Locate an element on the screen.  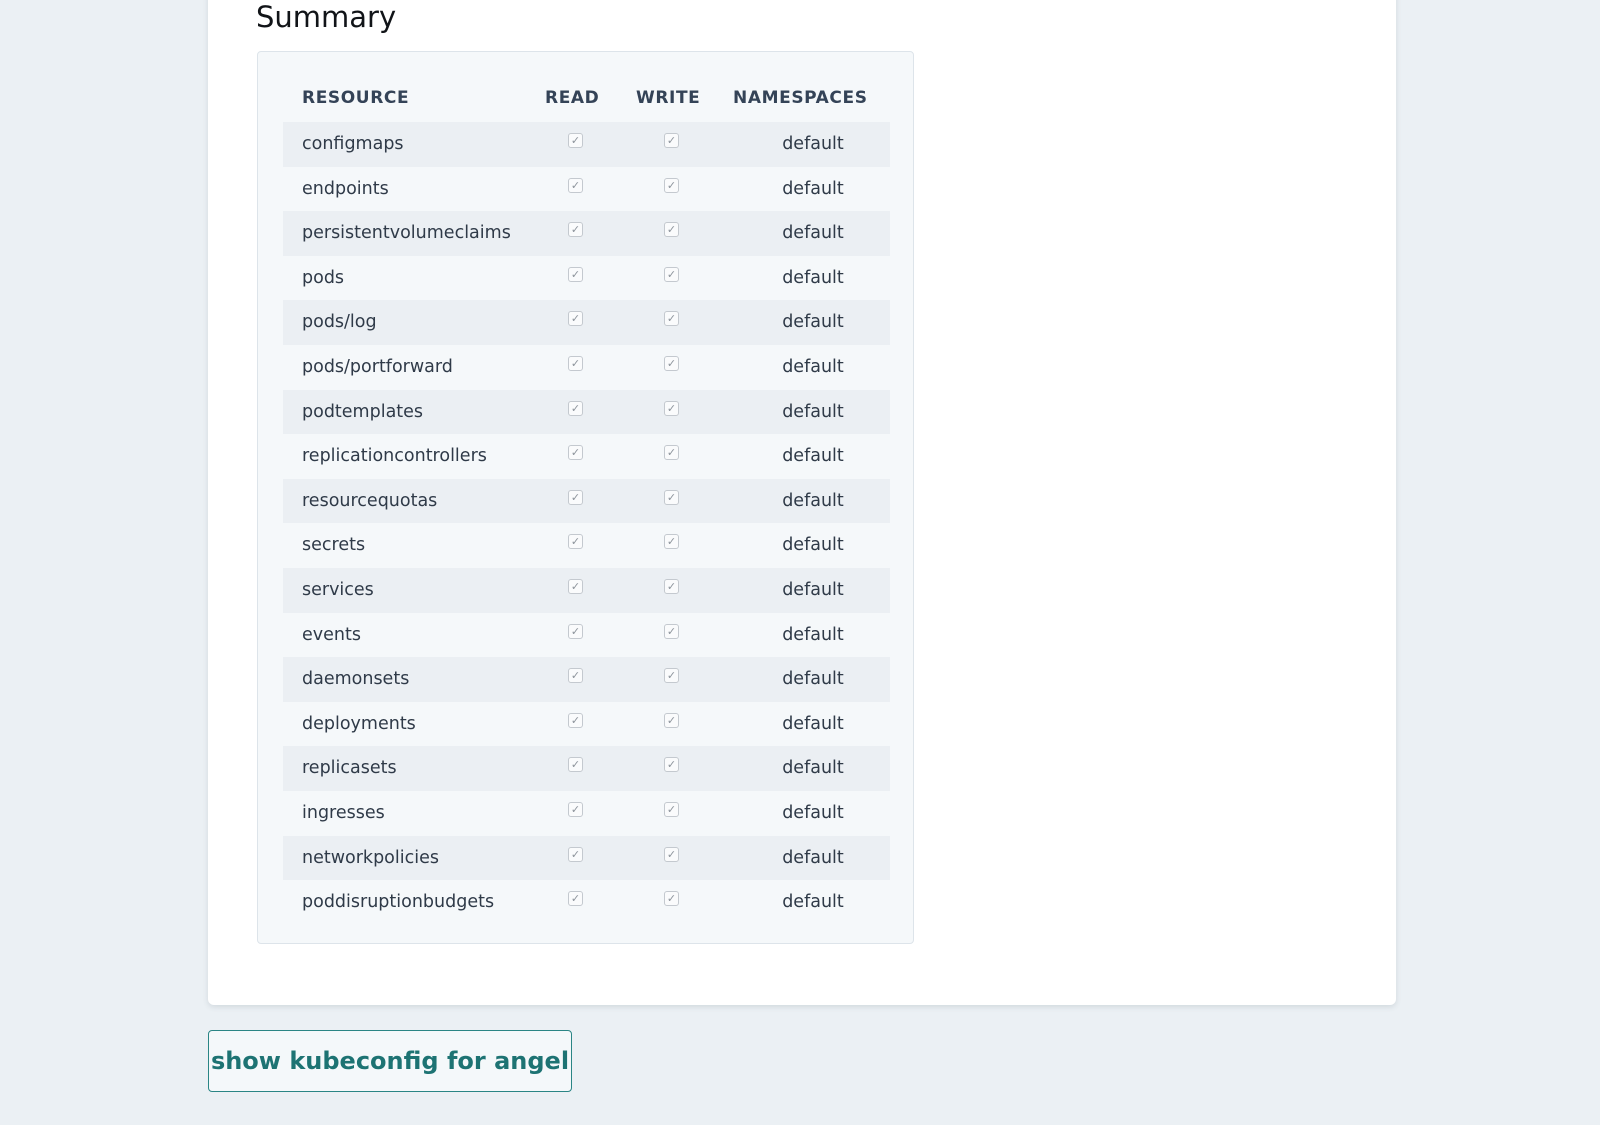
table-row: replicationcontrollers ✓ ✓ default is located at coordinates (586, 456).